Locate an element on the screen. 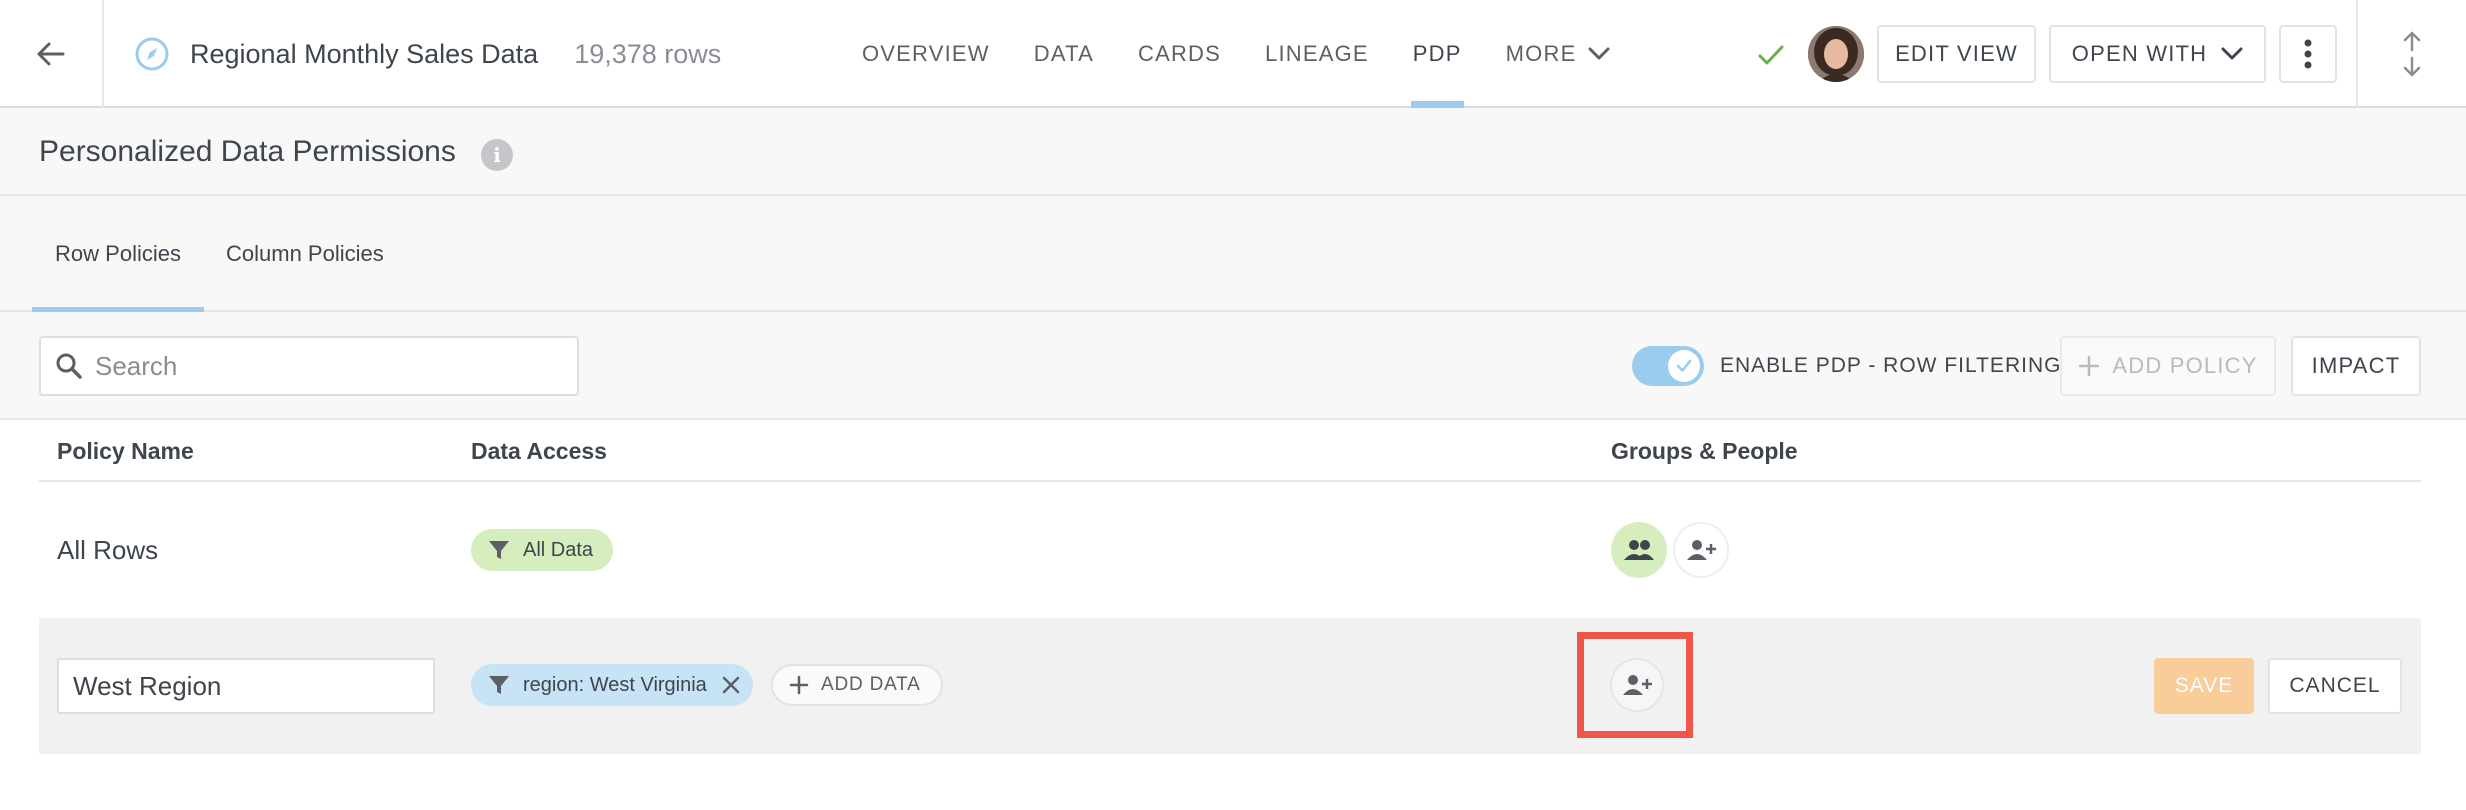 The width and height of the screenshot is (2466, 810). cancel-button: CANCEL is located at coordinates (2335, 686).